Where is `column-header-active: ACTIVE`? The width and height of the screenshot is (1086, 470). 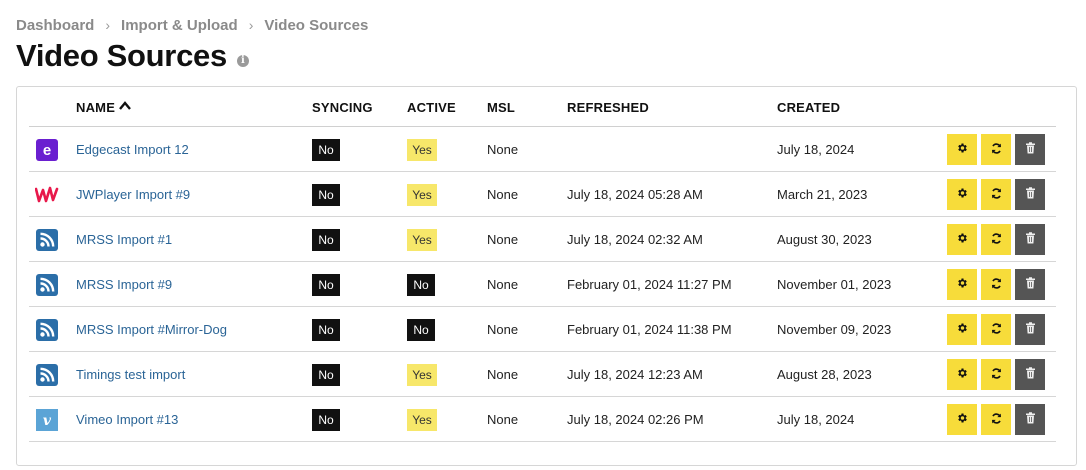
column-header-active: ACTIVE is located at coordinates (431, 107).